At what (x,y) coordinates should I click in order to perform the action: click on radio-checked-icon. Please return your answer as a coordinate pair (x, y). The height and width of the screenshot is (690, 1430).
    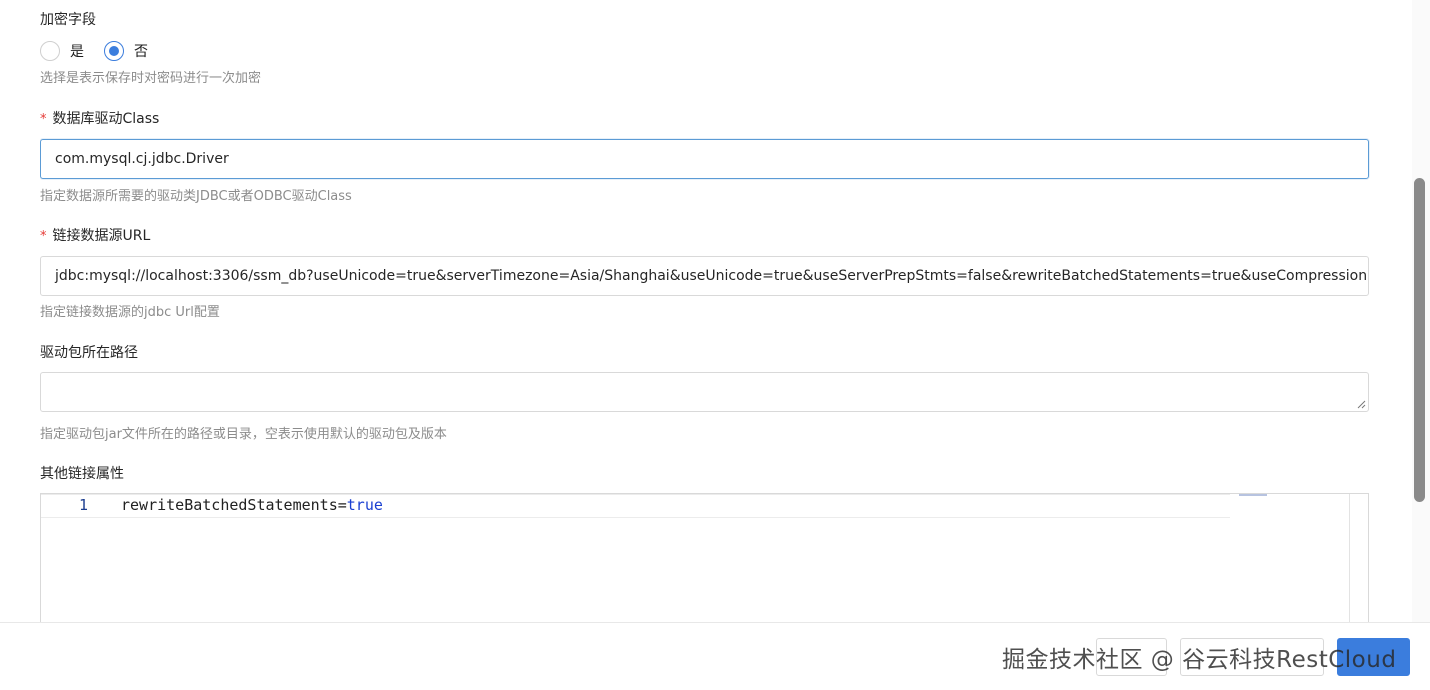
    Looking at the image, I should click on (114, 51).